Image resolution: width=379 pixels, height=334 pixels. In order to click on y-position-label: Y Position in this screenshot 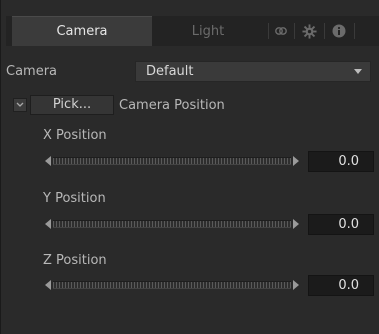, I will do `click(74, 198)`.